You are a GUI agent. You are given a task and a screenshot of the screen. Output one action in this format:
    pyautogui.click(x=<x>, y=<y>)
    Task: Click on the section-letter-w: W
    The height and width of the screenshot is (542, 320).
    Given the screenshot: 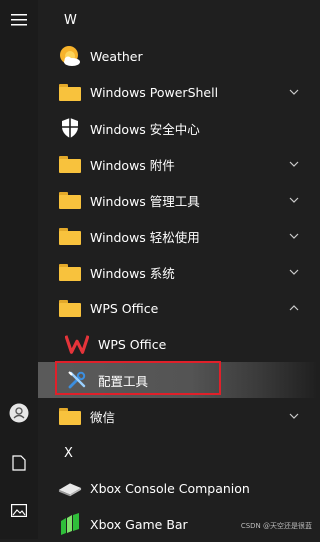 What is the action you would take?
    pyautogui.click(x=70, y=20)
    